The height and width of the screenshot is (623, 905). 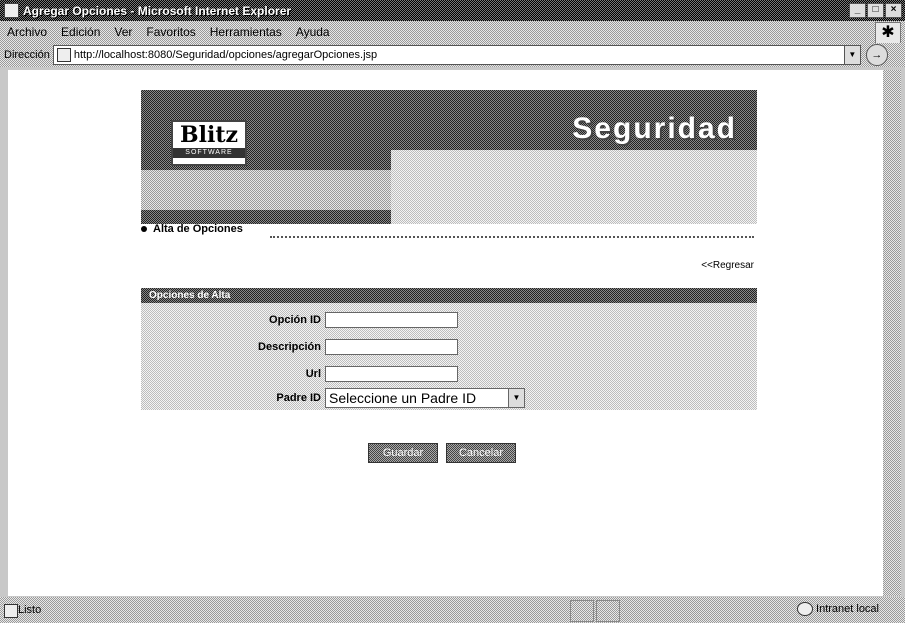 I want to click on address-label: Dirección, so click(x=27, y=55).